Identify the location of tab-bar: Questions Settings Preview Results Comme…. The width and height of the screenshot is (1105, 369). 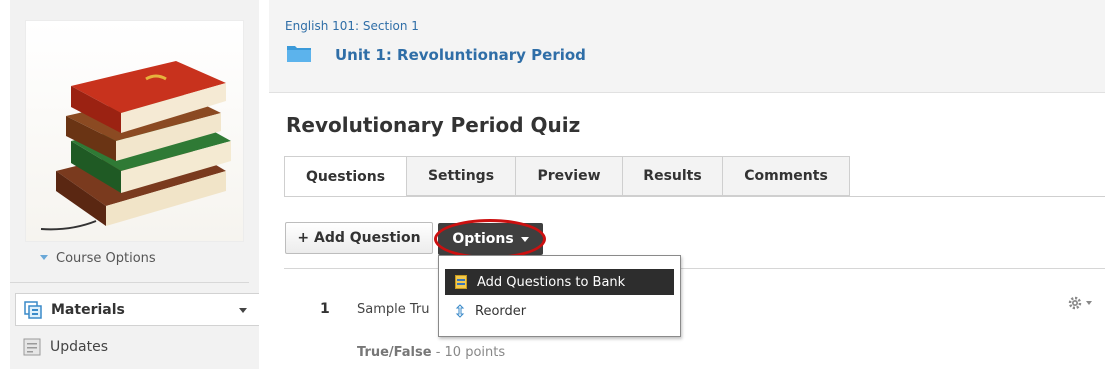
(567, 176).